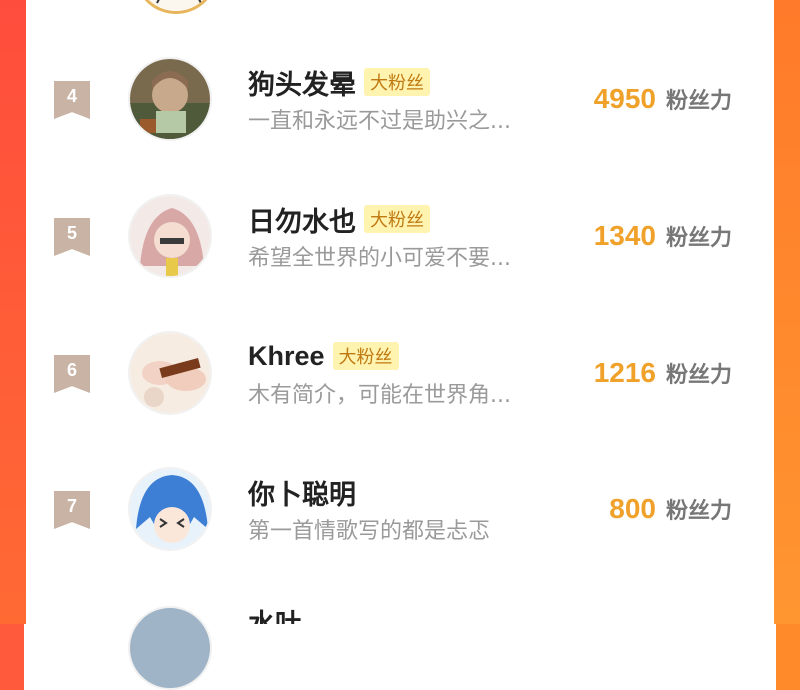  Describe the element at coordinates (663, 373) in the screenshot. I see `fan-power: 1216 粉丝力` at that location.